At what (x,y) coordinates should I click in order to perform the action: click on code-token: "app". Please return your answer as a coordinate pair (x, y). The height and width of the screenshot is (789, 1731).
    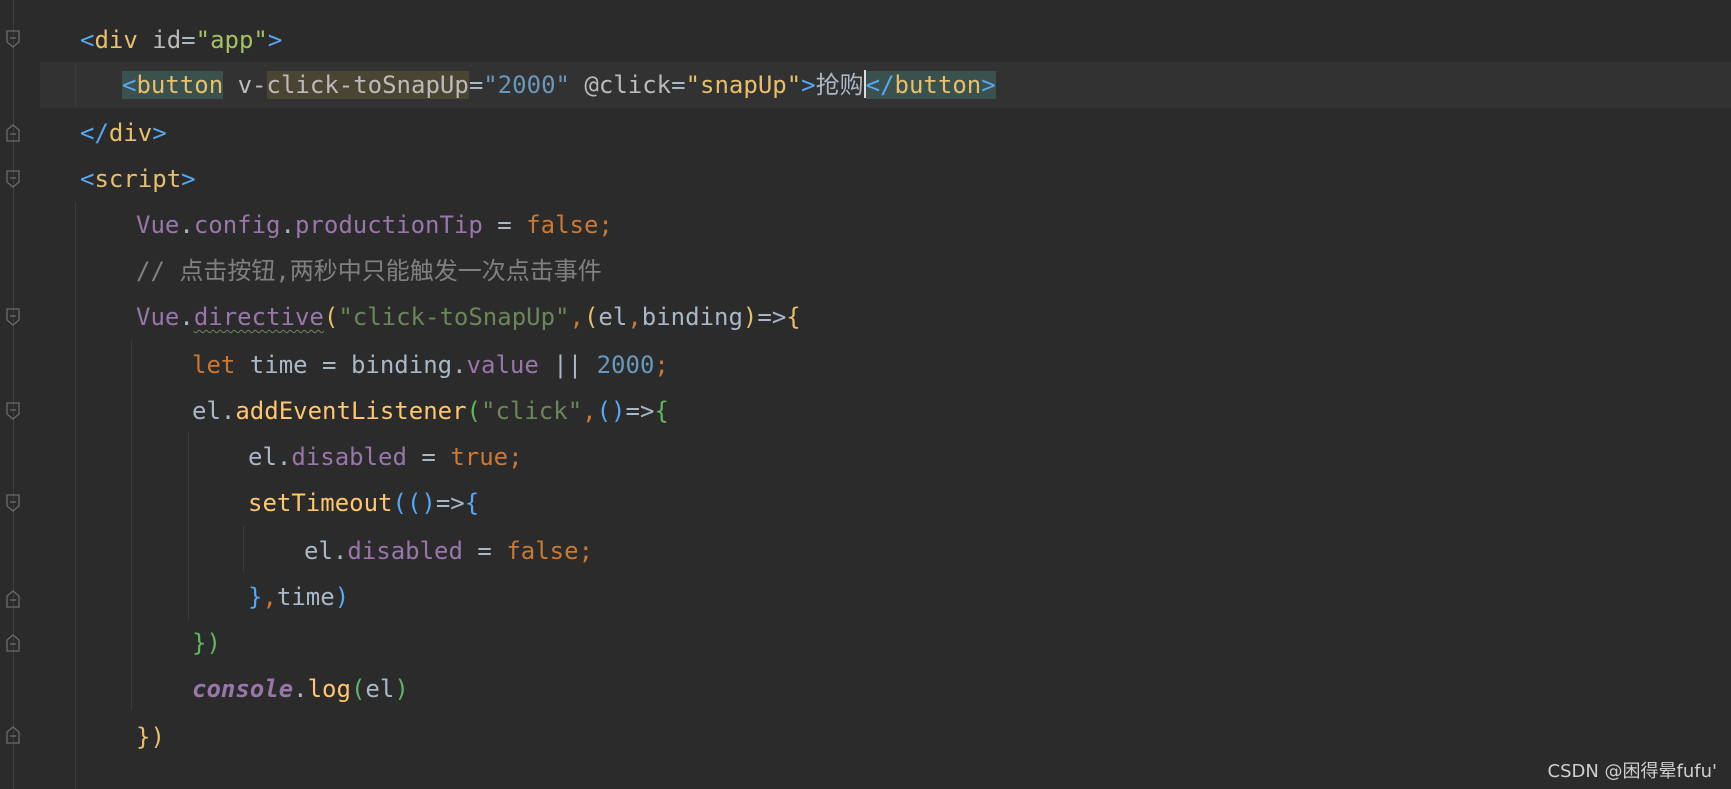
    Looking at the image, I should click on (231, 40).